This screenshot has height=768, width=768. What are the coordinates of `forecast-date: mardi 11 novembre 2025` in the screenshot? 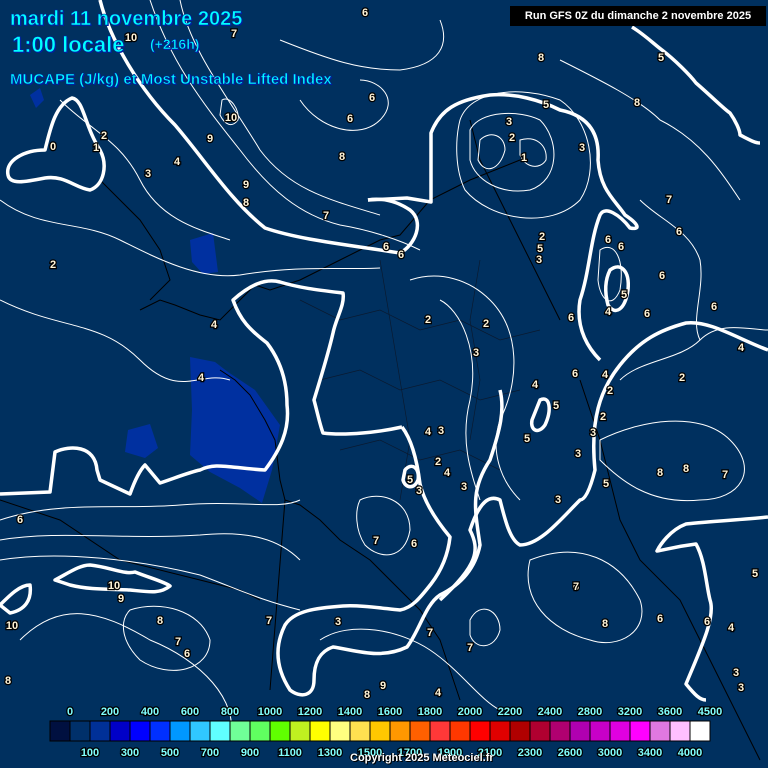 It's located at (126, 19).